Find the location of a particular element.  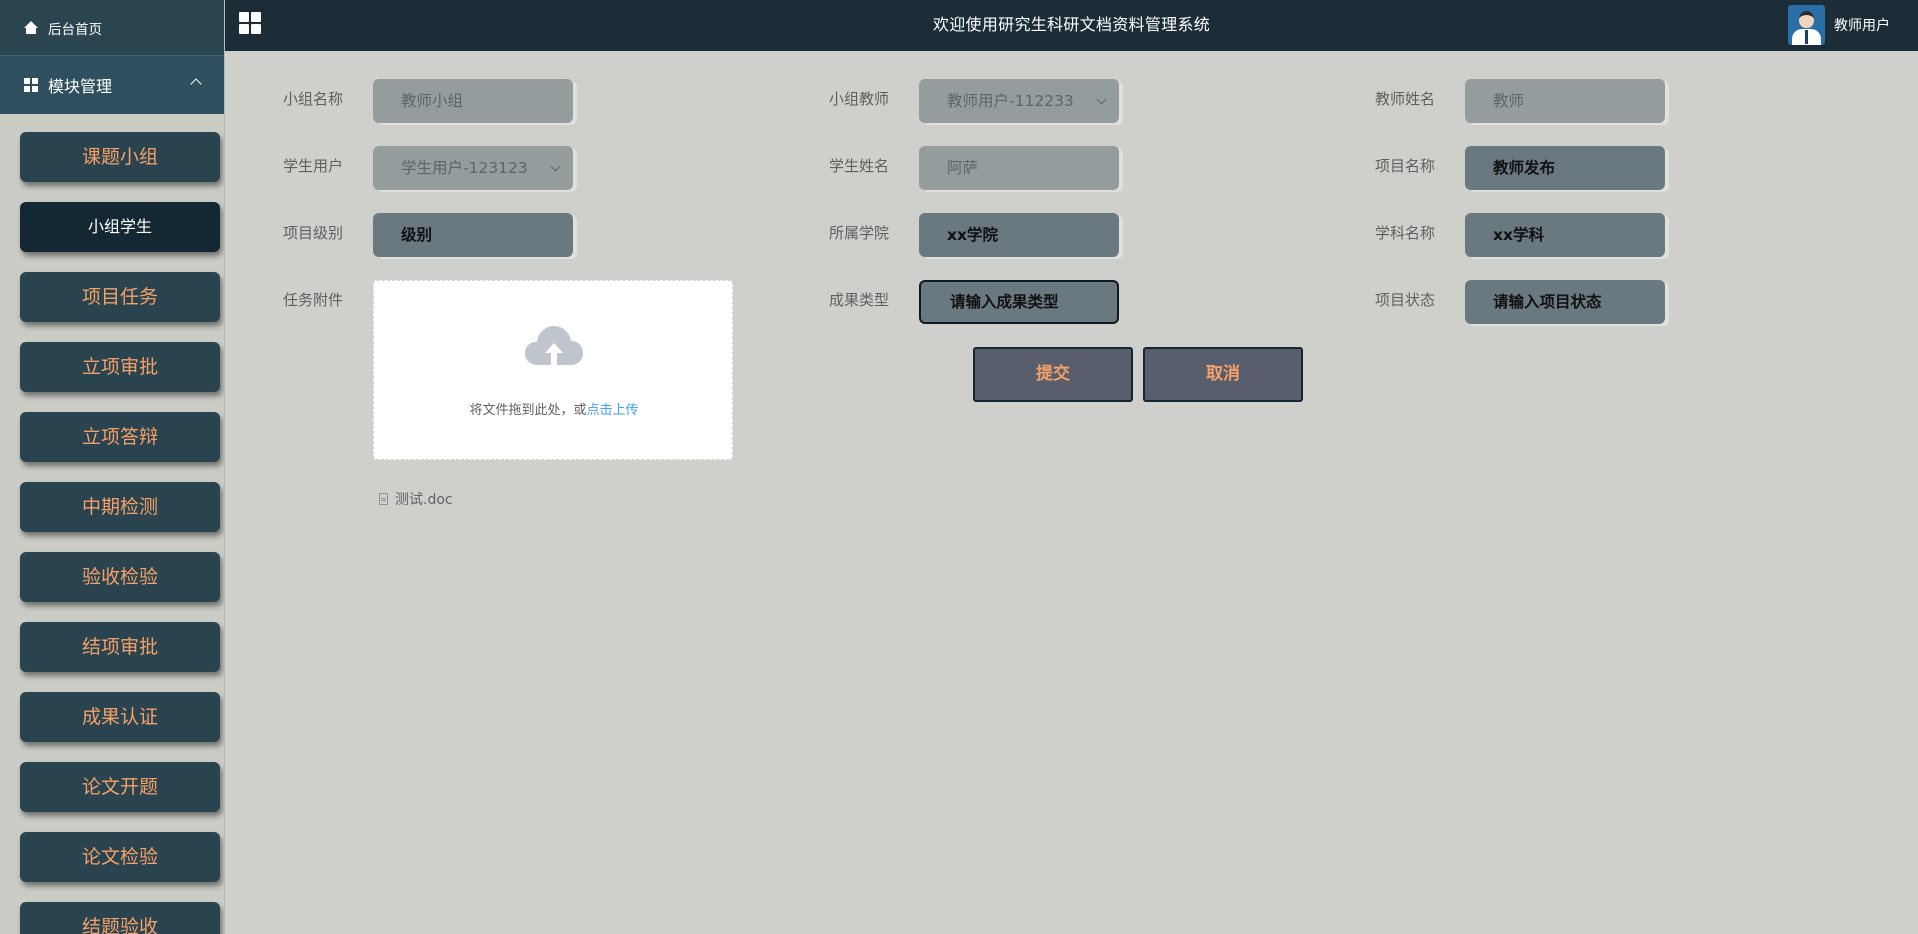

student-name-label: 学生姓名 is located at coordinates (859, 166).